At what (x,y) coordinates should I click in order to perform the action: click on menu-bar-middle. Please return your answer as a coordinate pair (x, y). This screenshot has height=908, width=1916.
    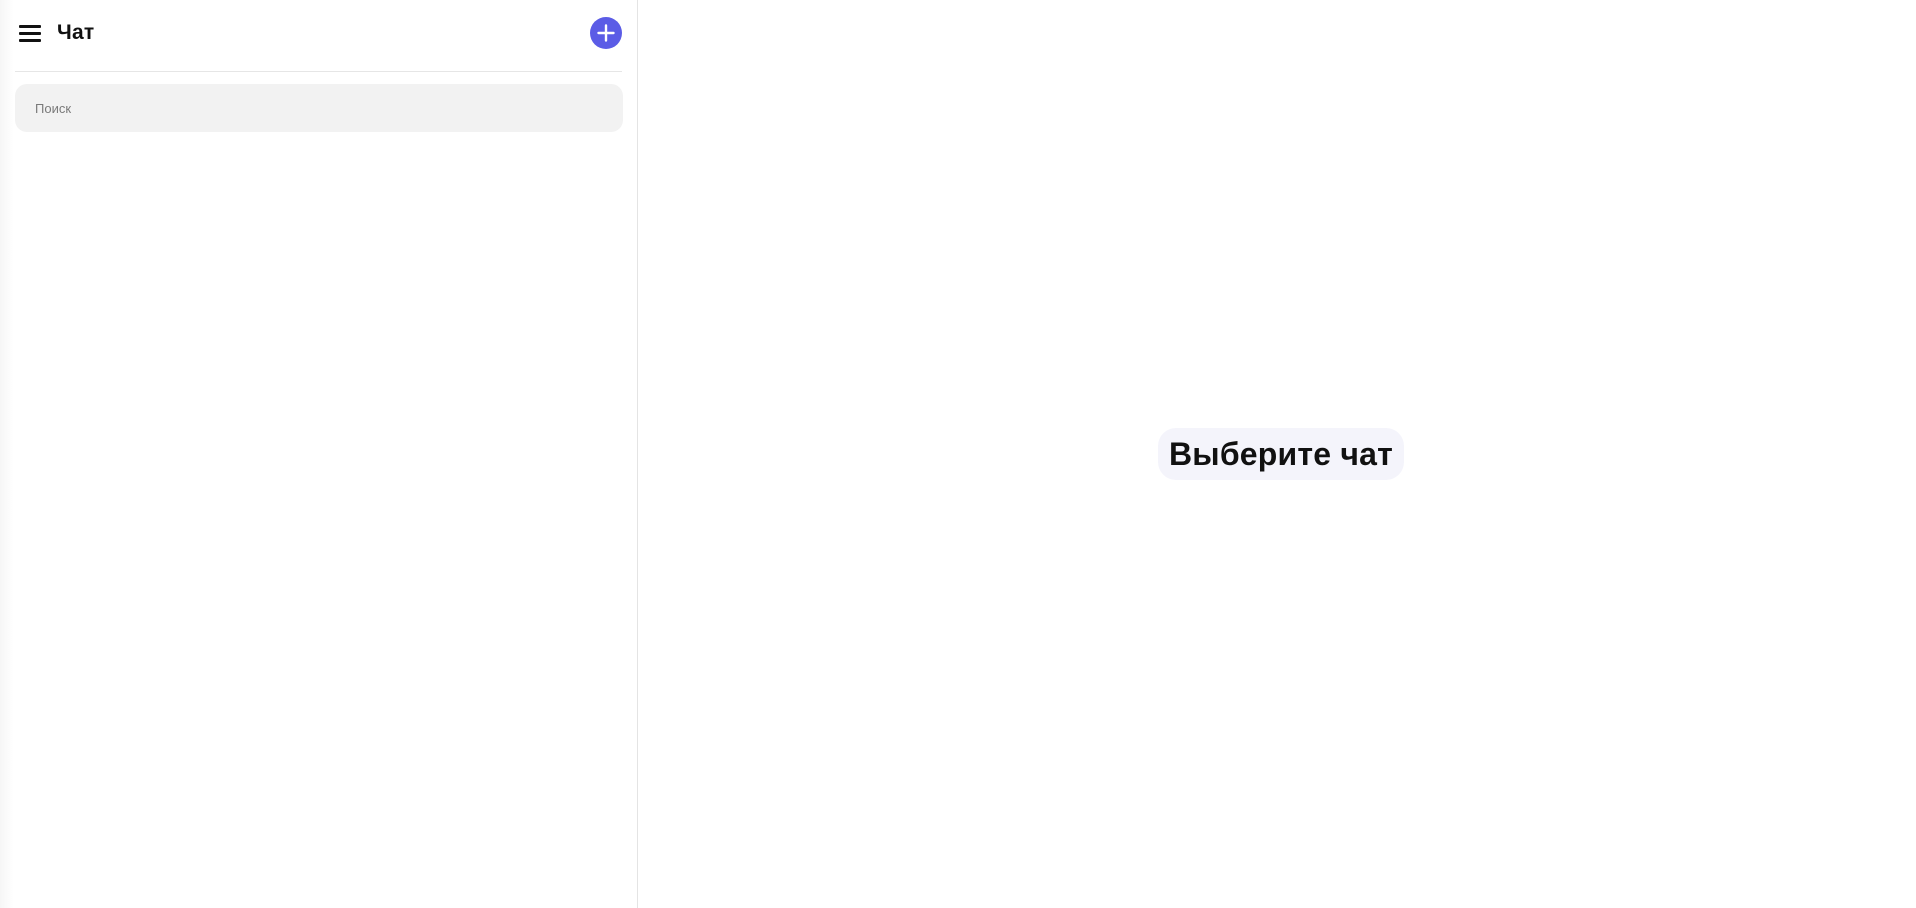
    Looking at the image, I should click on (30, 33).